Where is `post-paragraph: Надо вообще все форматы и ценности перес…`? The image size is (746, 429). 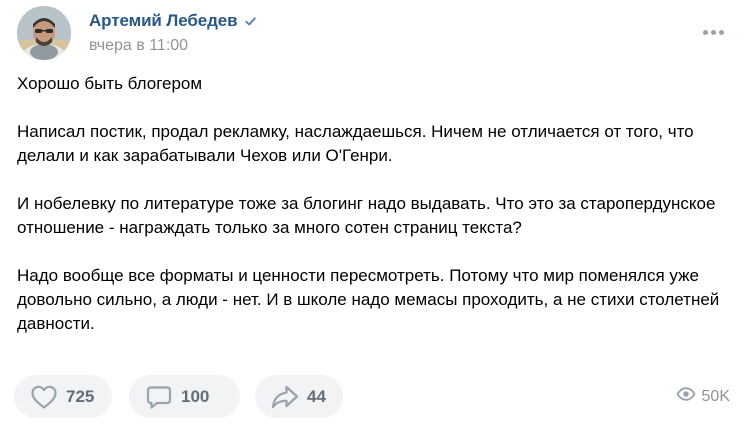 post-paragraph: Надо вообще все форматы и ценности перес… is located at coordinates (368, 299).